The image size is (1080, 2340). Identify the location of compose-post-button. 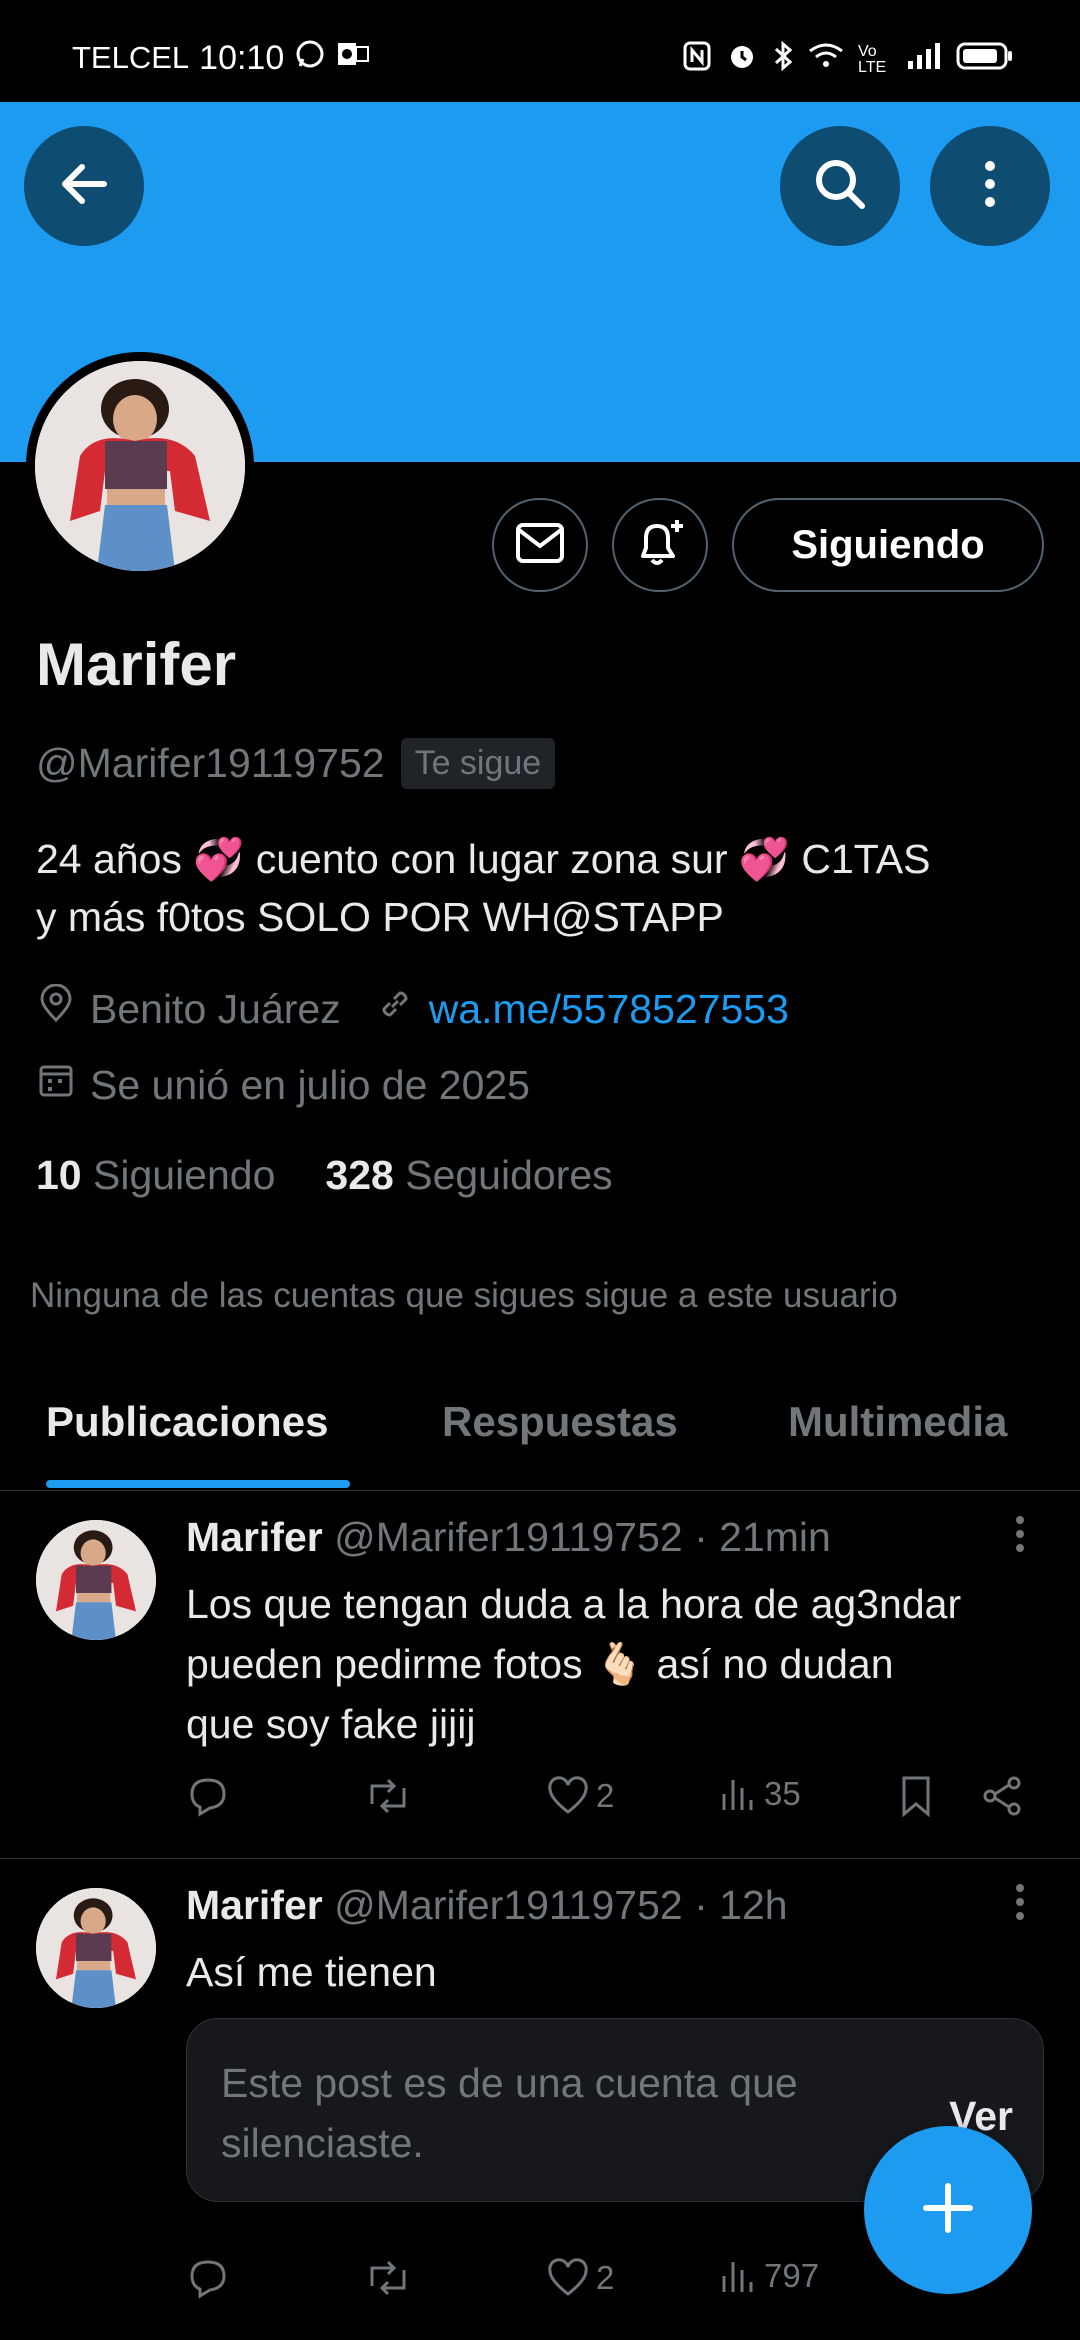
(948, 2210).